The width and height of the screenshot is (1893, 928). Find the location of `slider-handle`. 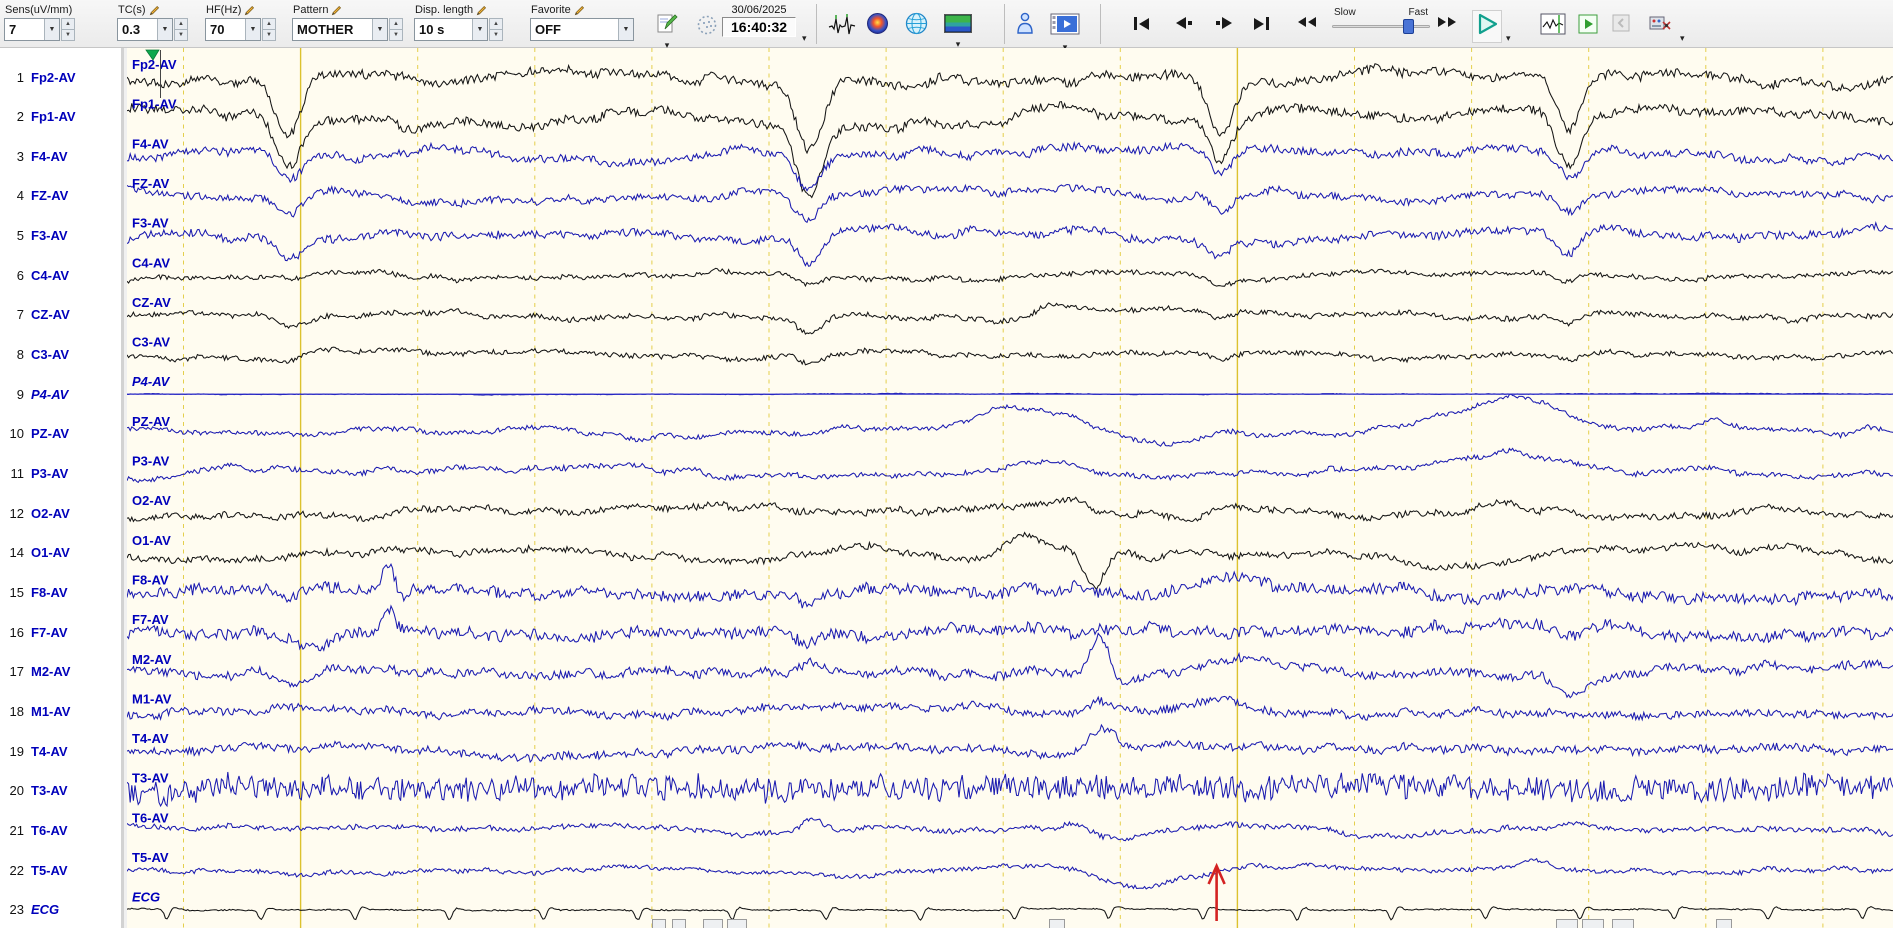

slider-handle is located at coordinates (1408, 26).